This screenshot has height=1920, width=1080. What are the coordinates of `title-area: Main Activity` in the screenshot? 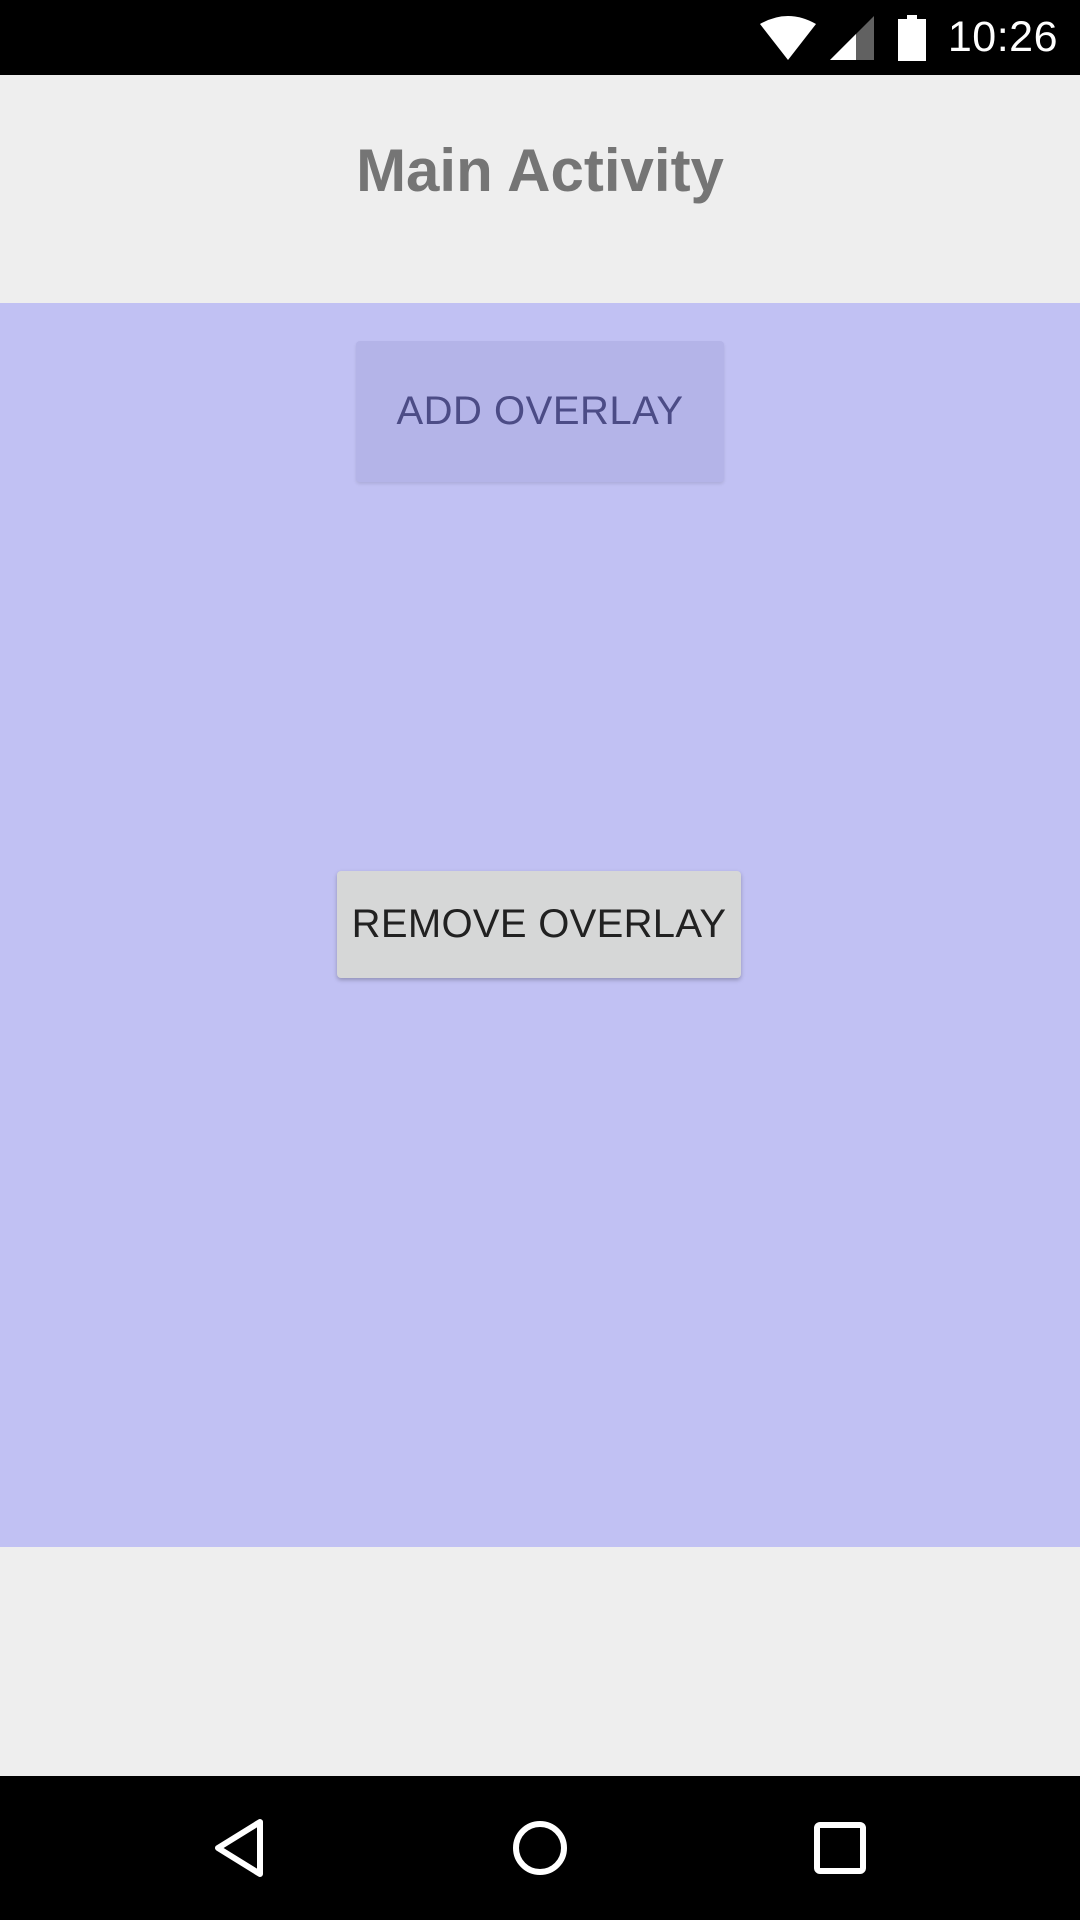 It's located at (540, 189).